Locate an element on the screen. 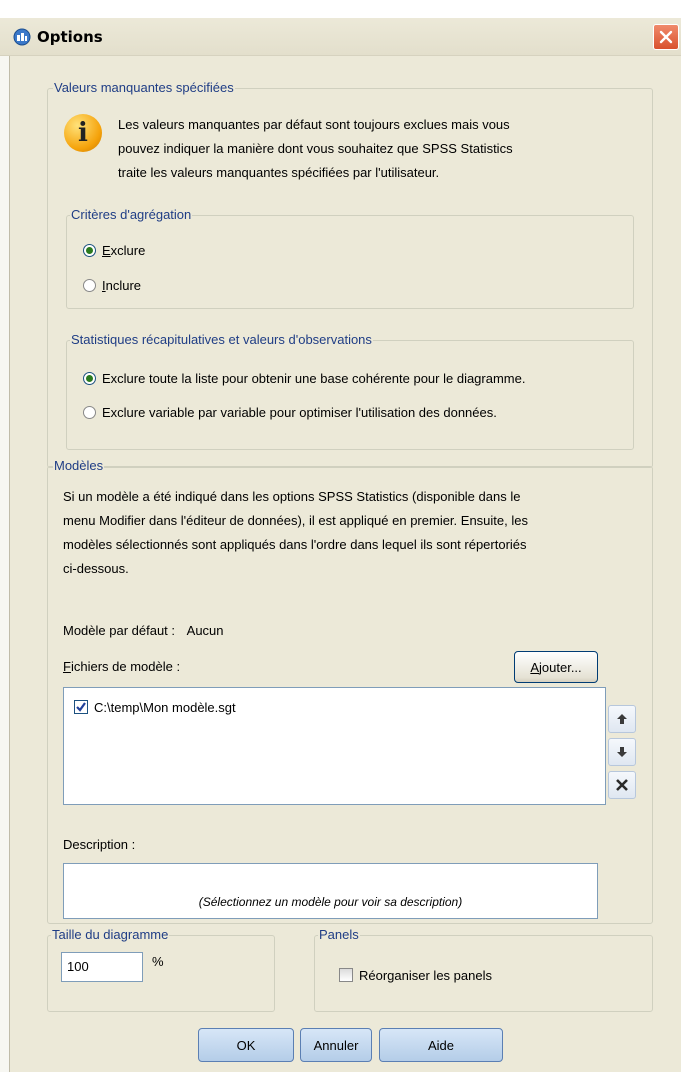  ok-button-label: OK is located at coordinates (246, 1045).